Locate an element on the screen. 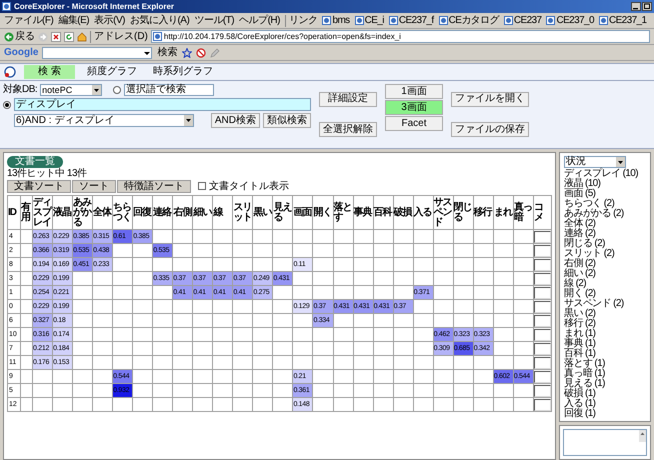  column-header: 真っ暗 is located at coordinates (523, 212).